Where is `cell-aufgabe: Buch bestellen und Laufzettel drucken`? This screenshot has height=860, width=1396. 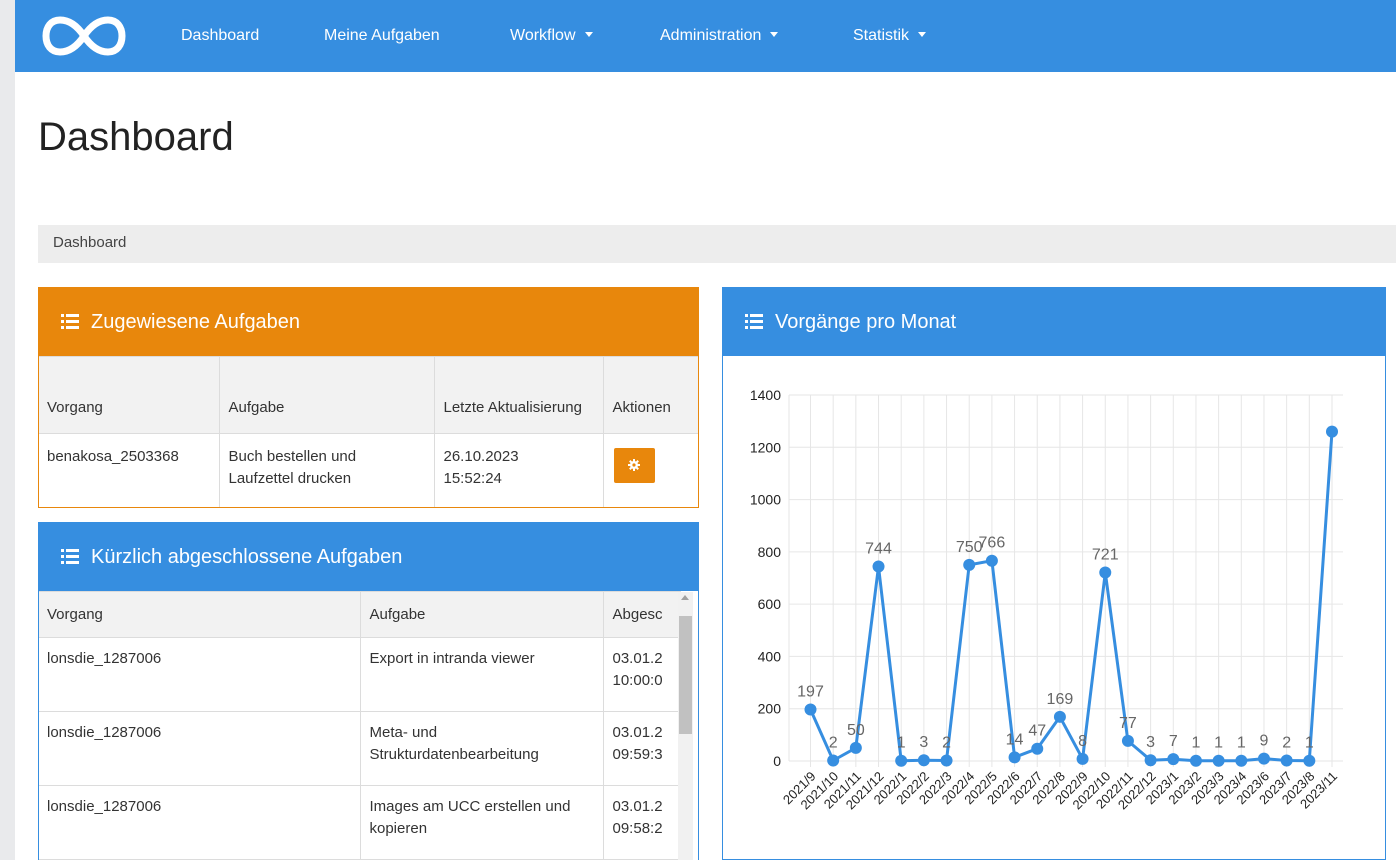
cell-aufgabe: Buch bestellen und Laufzettel drucken is located at coordinates (326, 470).